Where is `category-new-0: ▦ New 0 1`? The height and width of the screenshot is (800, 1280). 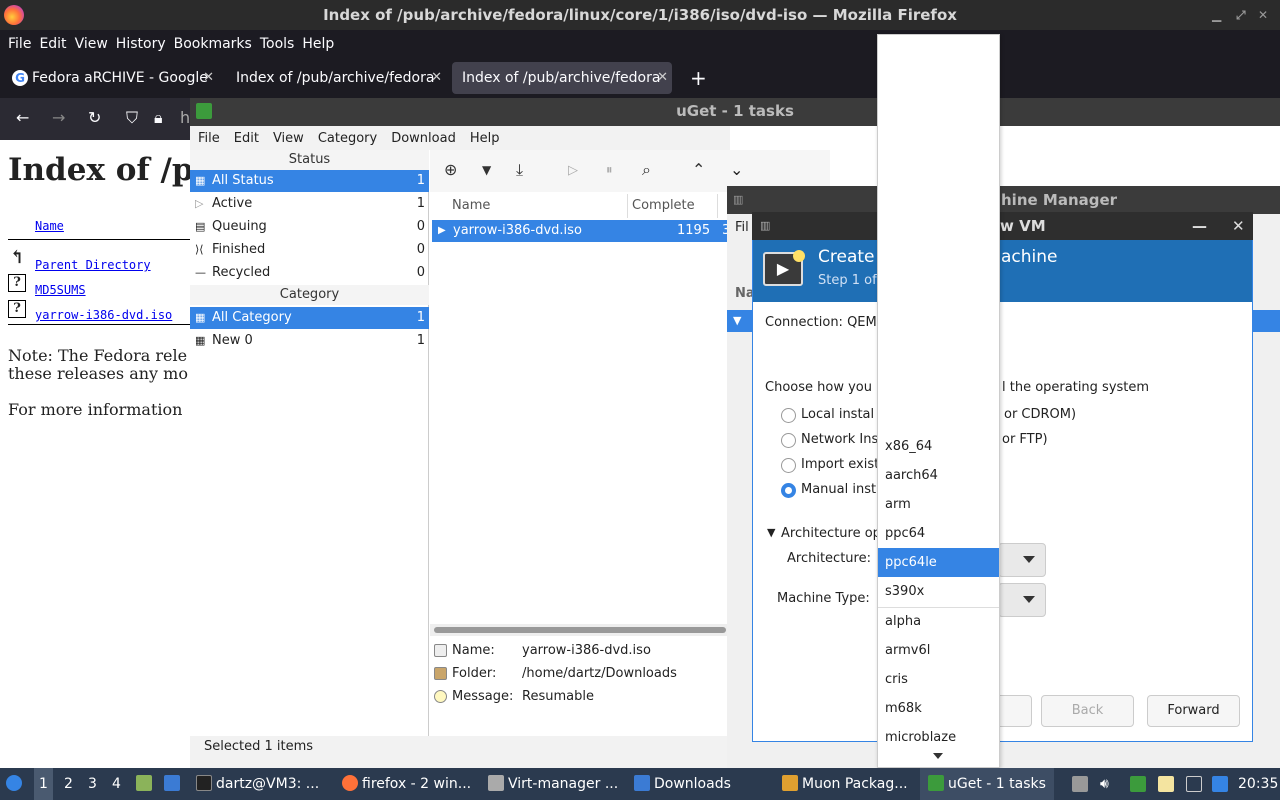
category-new-0: ▦ New 0 1 is located at coordinates (309, 341).